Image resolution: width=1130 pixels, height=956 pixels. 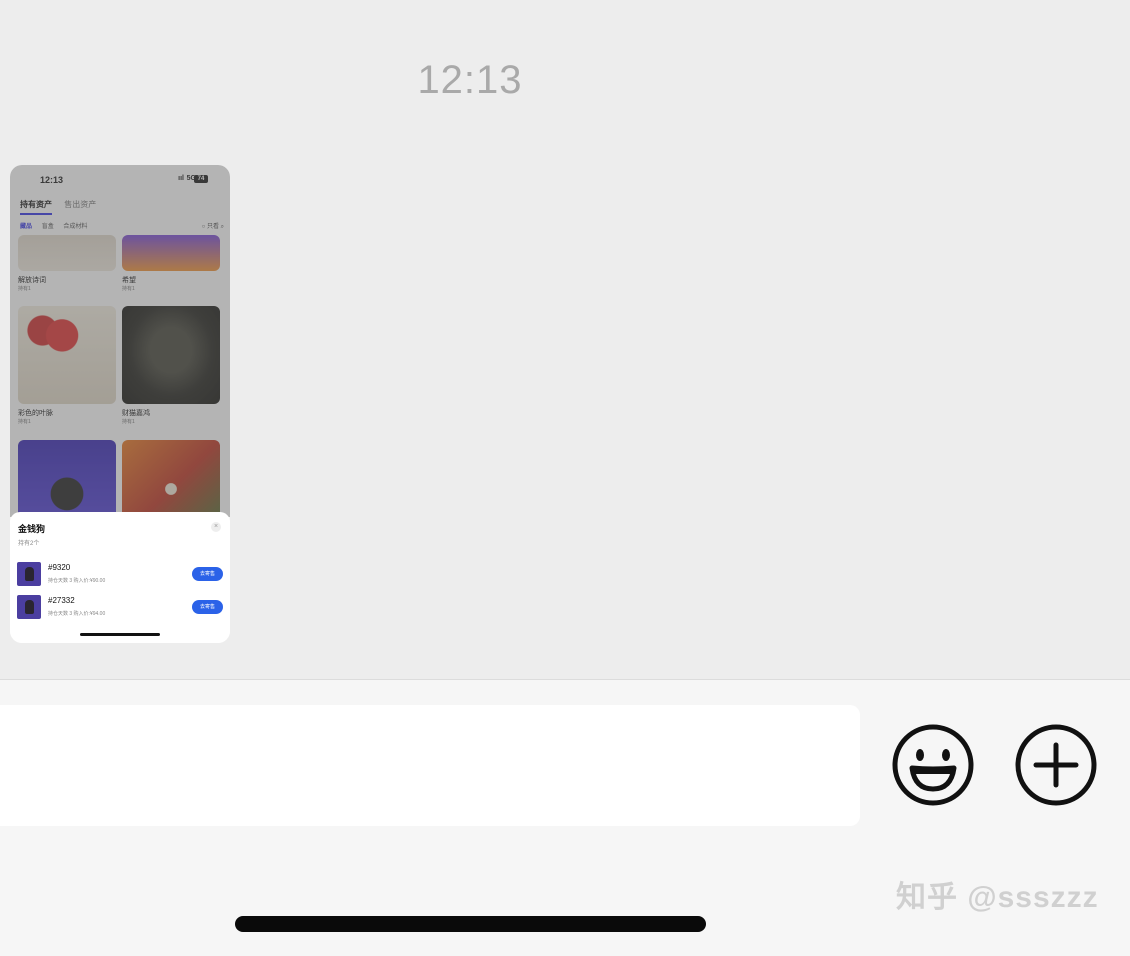 What do you see at coordinates (77, 614) in the screenshot?
I see `item-meta: 持仓天数 3 购入价:¥94.00` at bounding box center [77, 614].